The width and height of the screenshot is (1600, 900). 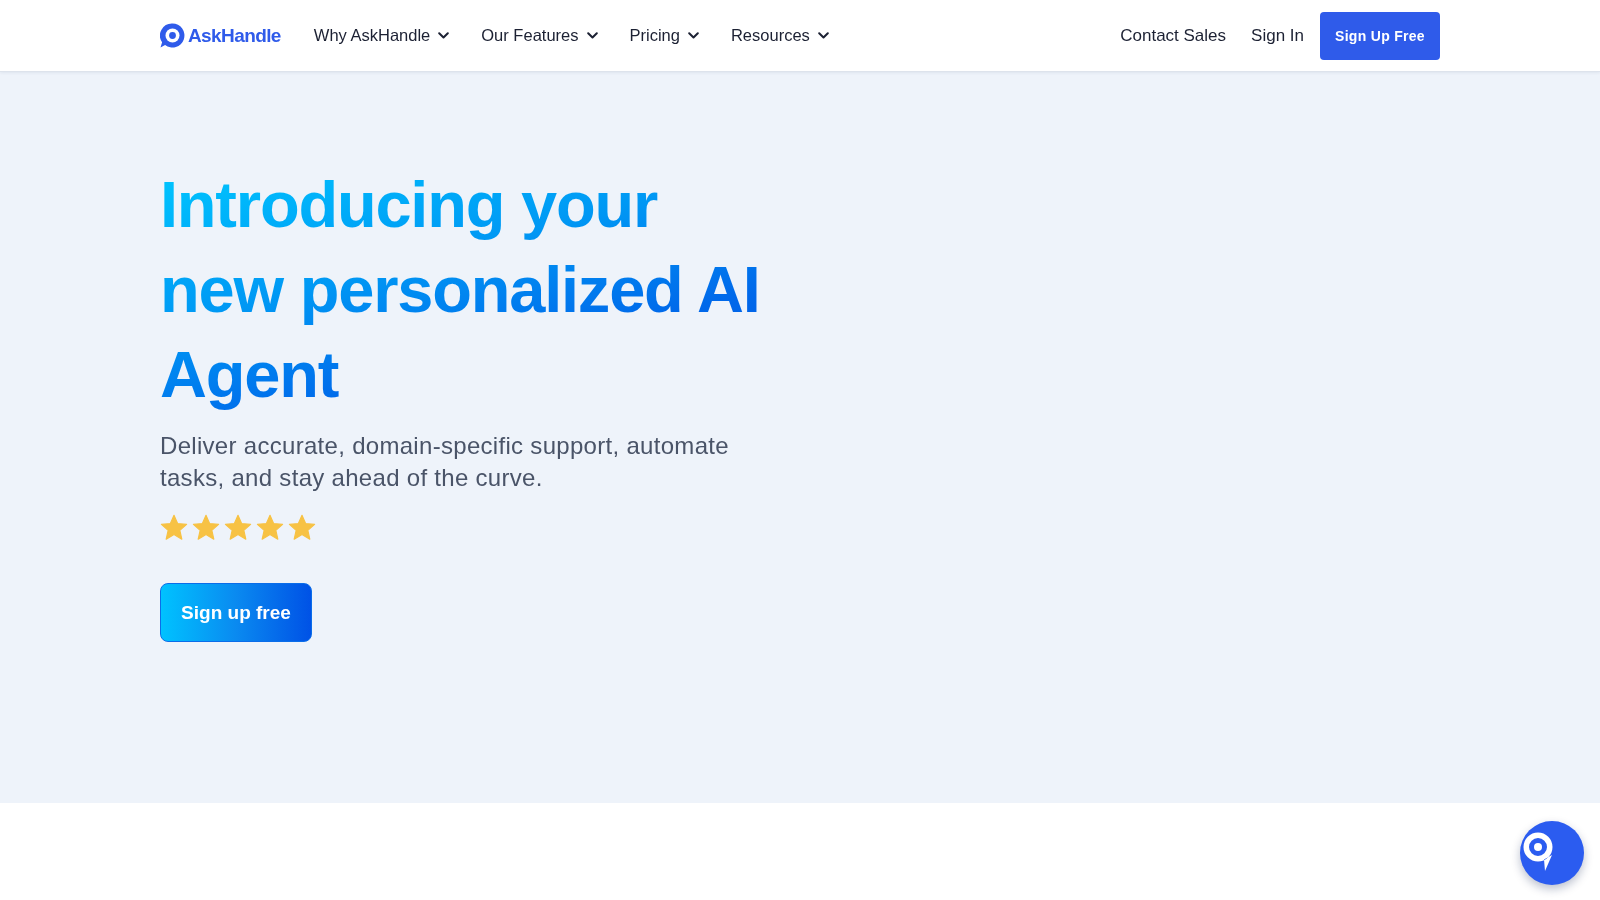 What do you see at coordinates (1173, 35) in the screenshot?
I see `nav-link: Contact Sales` at bounding box center [1173, 35].